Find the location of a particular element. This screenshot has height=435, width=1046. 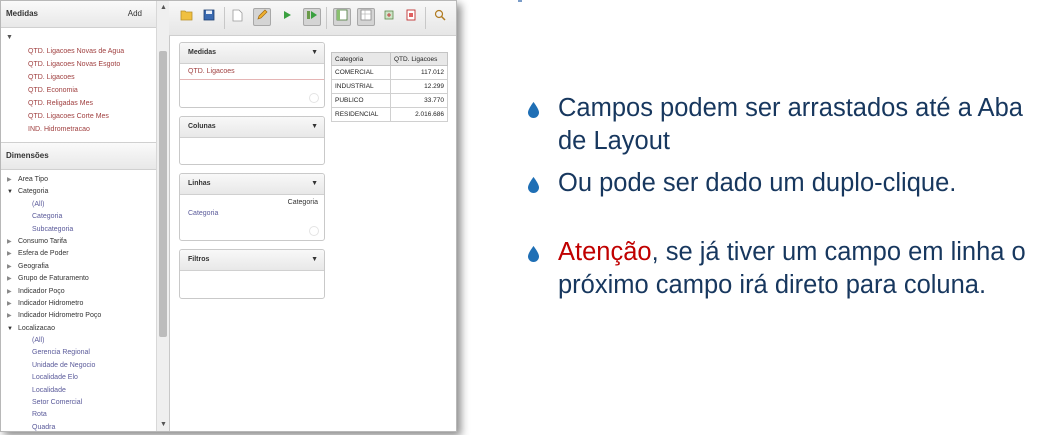

dimension-item: ▶ Indicador Hidrometro is located at coordinates (78, 304).